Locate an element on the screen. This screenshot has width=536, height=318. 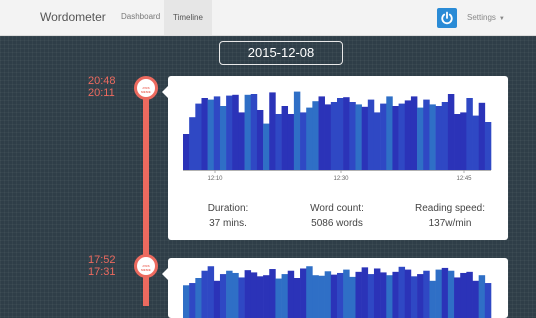
power-button is located at coordinates (447, 18).